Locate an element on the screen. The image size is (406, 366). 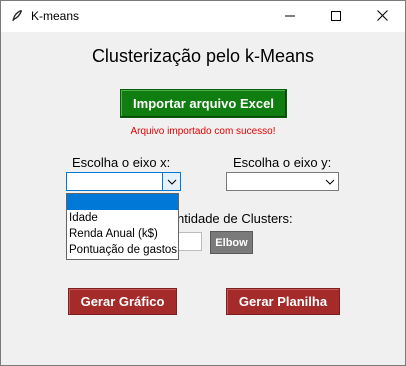
y-axis-label: Escolha o eixo y: is located at coordinates (282, 162).